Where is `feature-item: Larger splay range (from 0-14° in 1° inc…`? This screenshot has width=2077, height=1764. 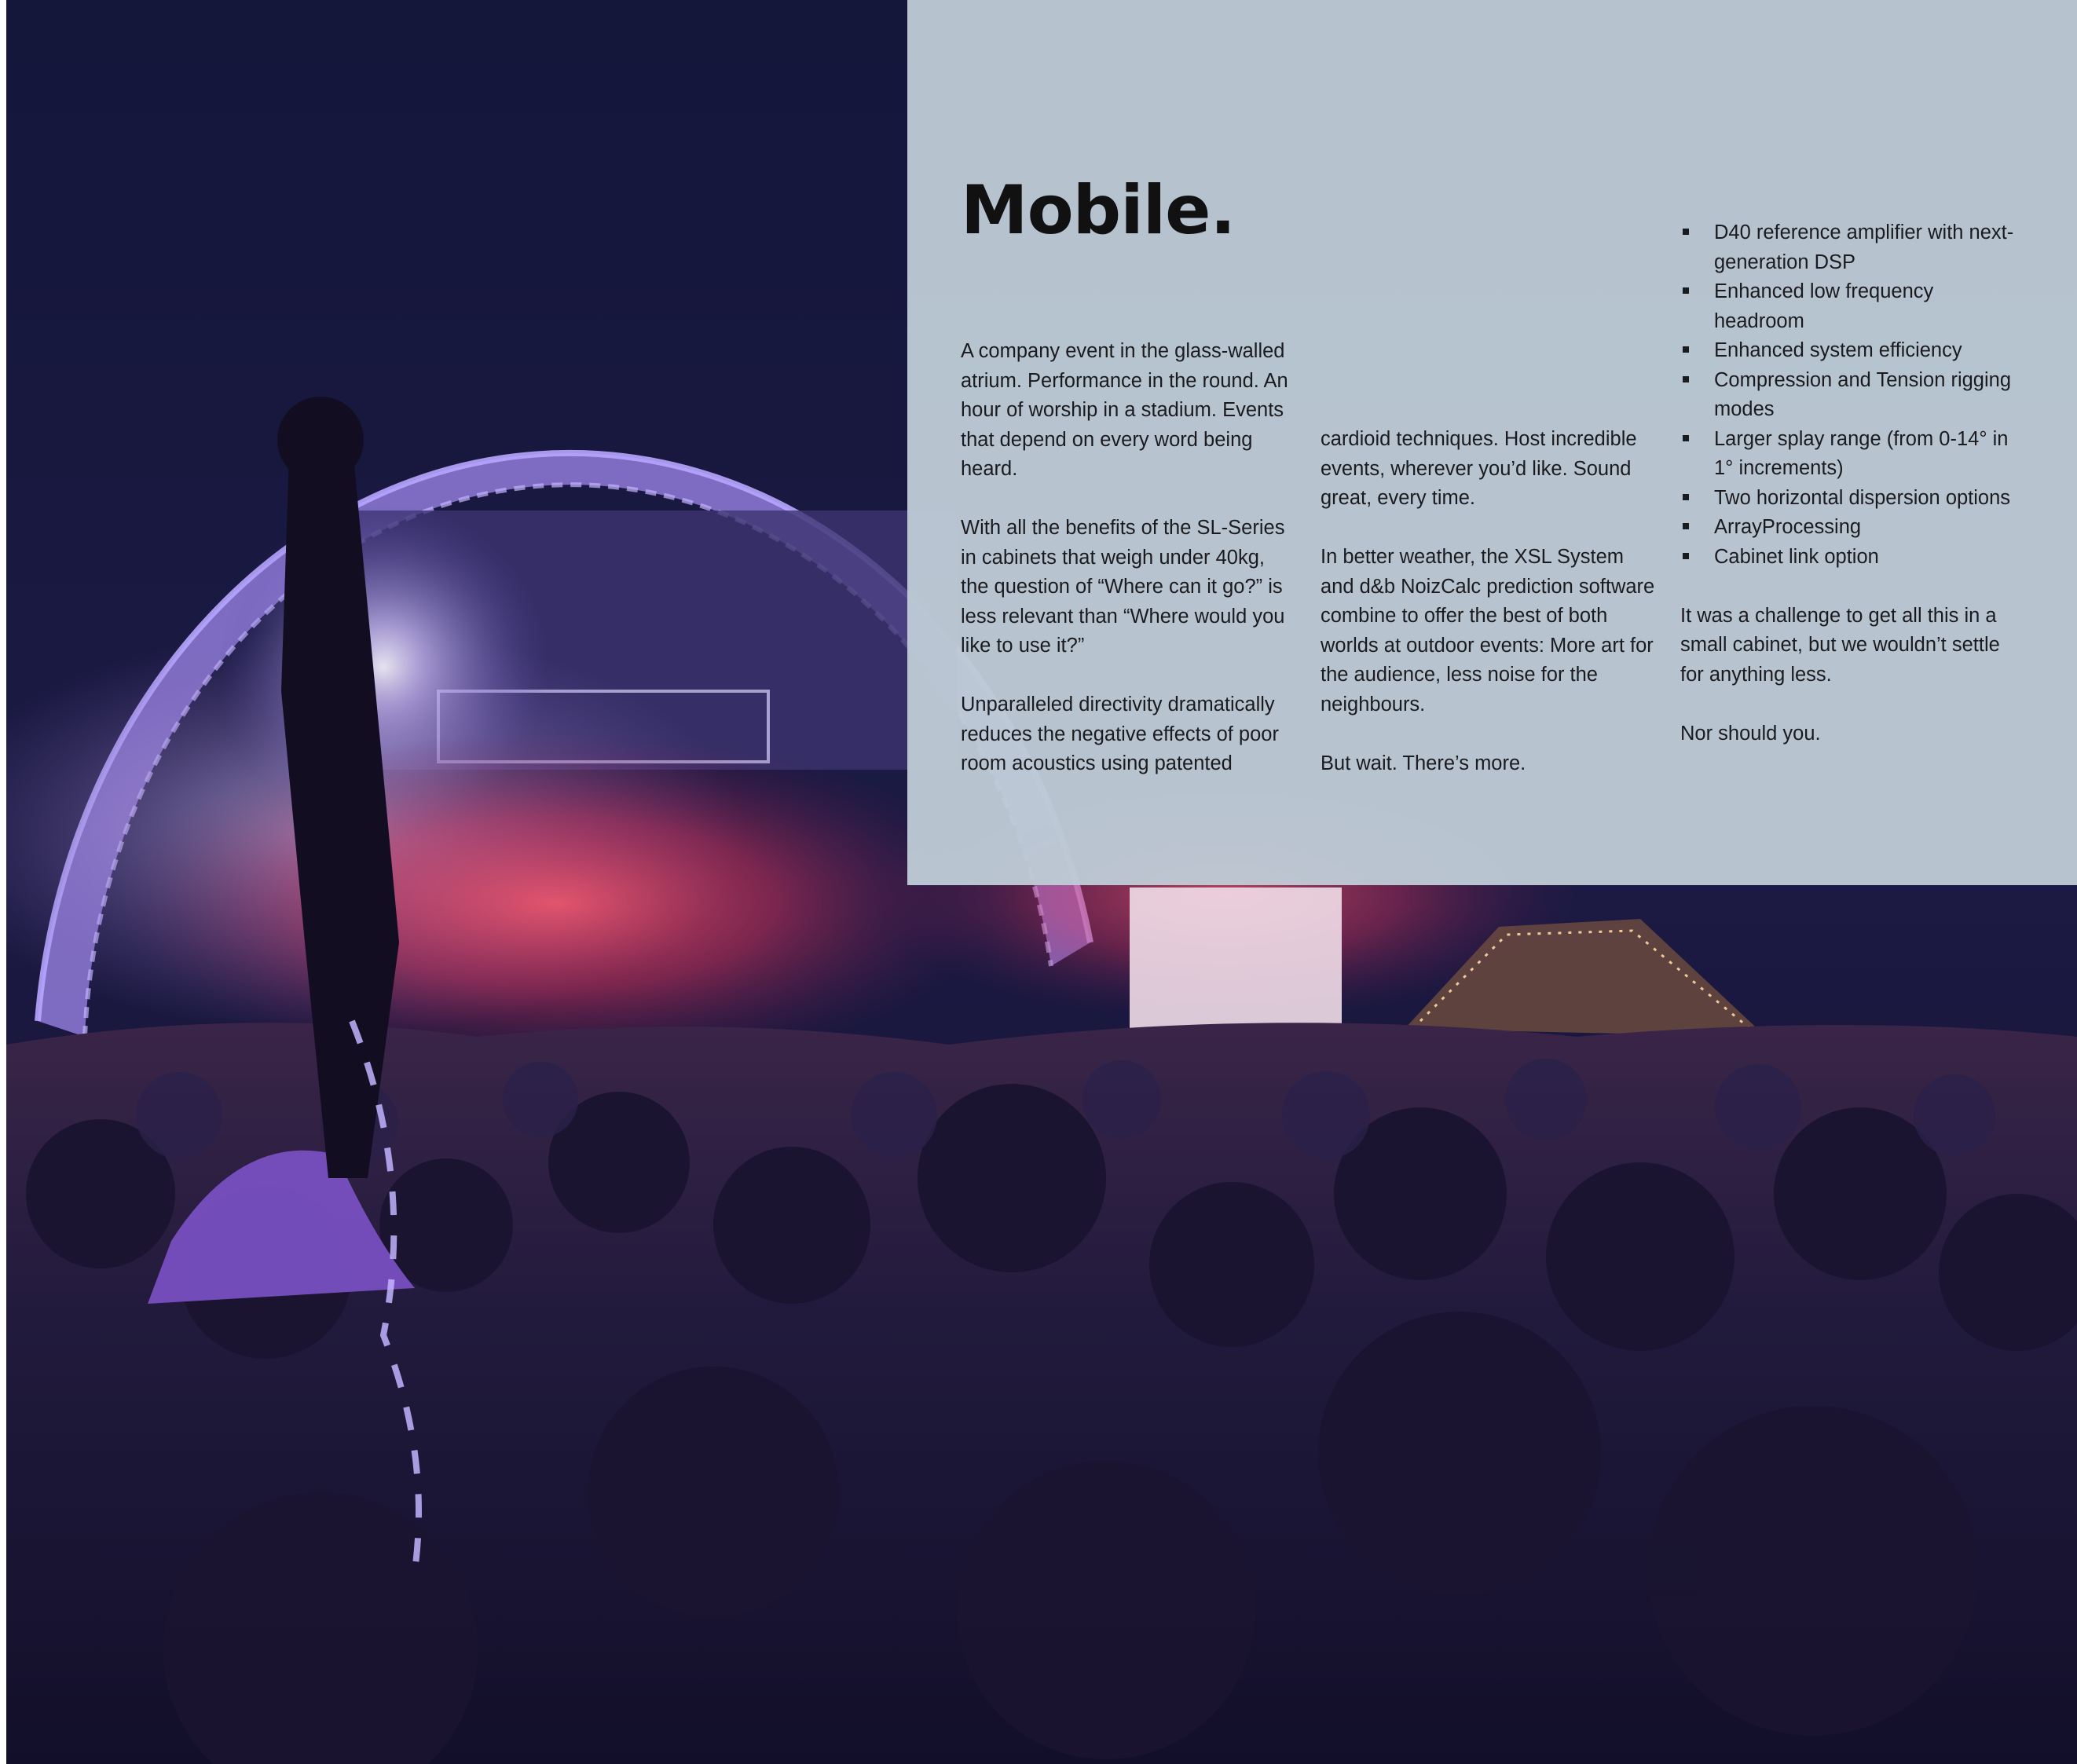
feature-item: Larger splay range (from 0-14° in 1° inc… is located at coordinates (1849, 455).